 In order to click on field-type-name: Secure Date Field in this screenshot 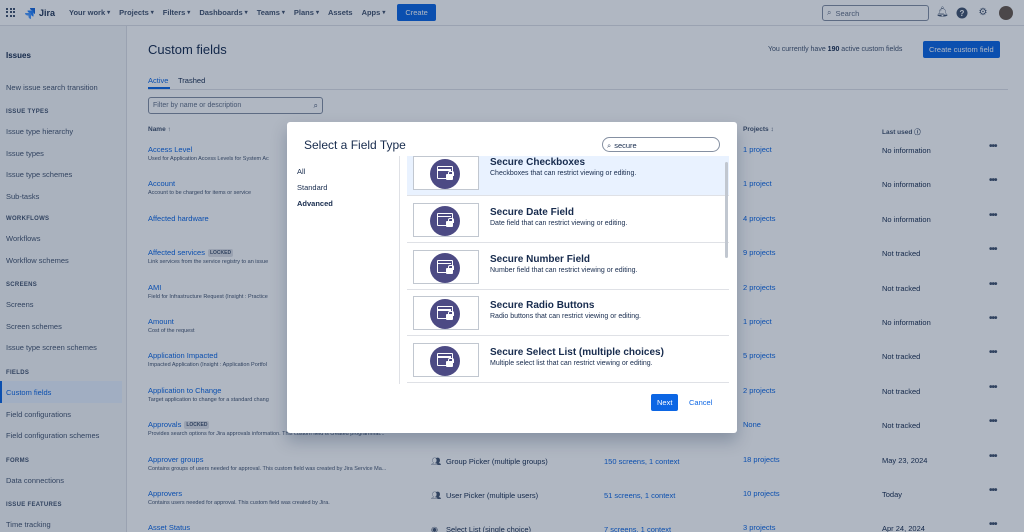, I will do `click(532, 212)`.